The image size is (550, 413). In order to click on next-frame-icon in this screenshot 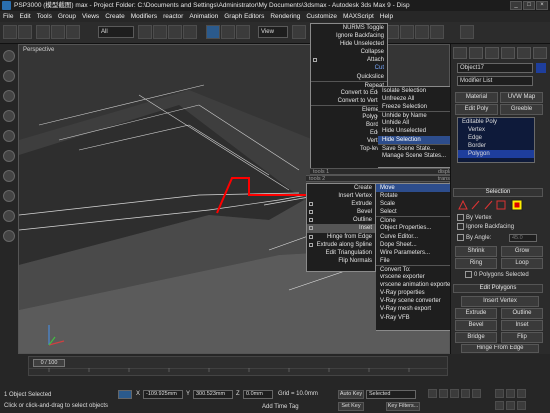, I will do `click(465, 393)`.